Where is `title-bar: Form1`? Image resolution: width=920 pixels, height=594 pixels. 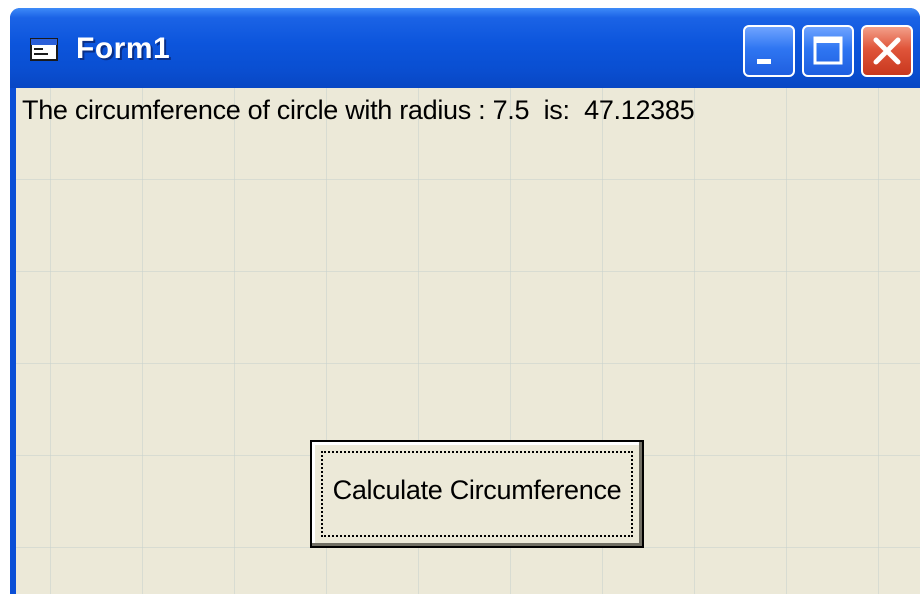
title-bar: Form1 is located at coordinates (465, 48).